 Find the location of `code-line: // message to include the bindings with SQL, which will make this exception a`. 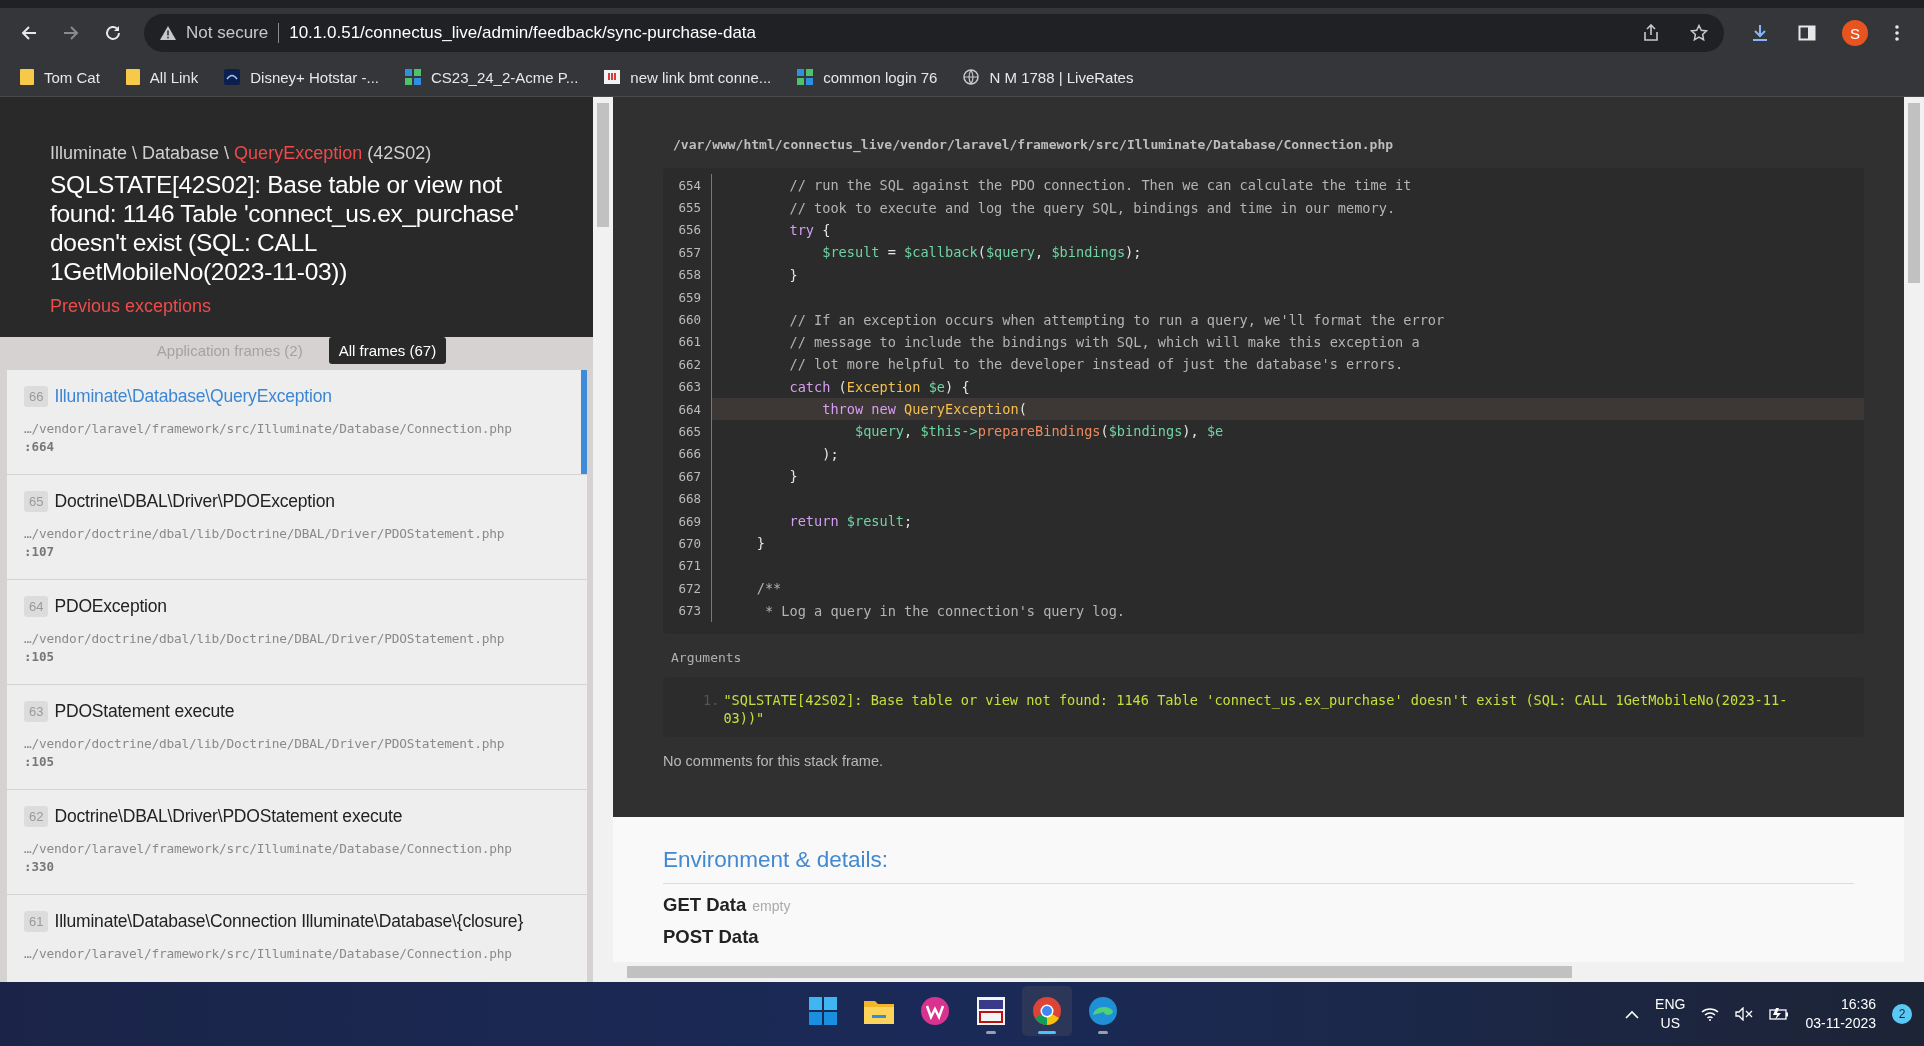

code-line: // message to include the bindings with SQL, which will make this exception a is located at coordinates (1104, 342).